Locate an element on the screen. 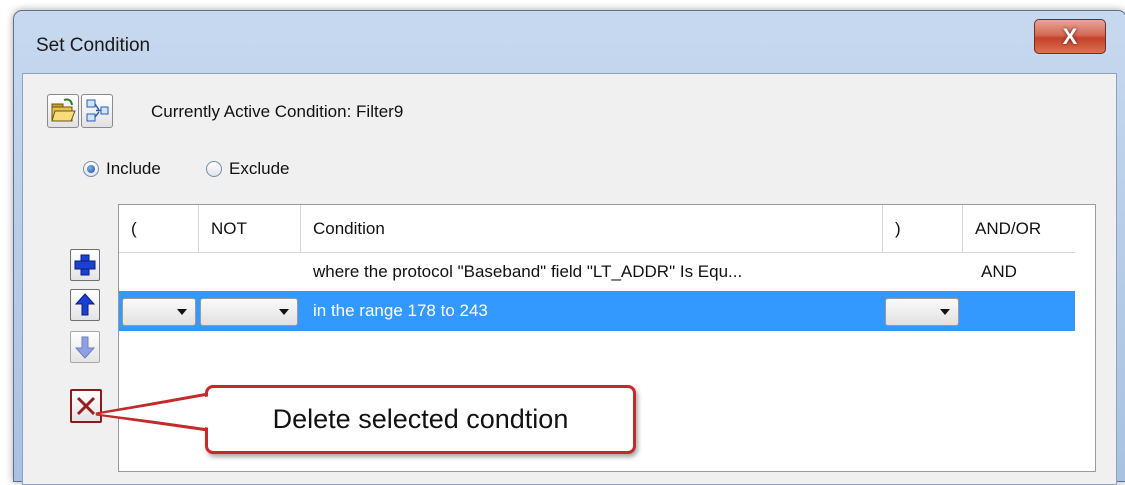 The height and width of the screenshot is (485, 1125). folder-open-icon is located at coordinates (63, 110).